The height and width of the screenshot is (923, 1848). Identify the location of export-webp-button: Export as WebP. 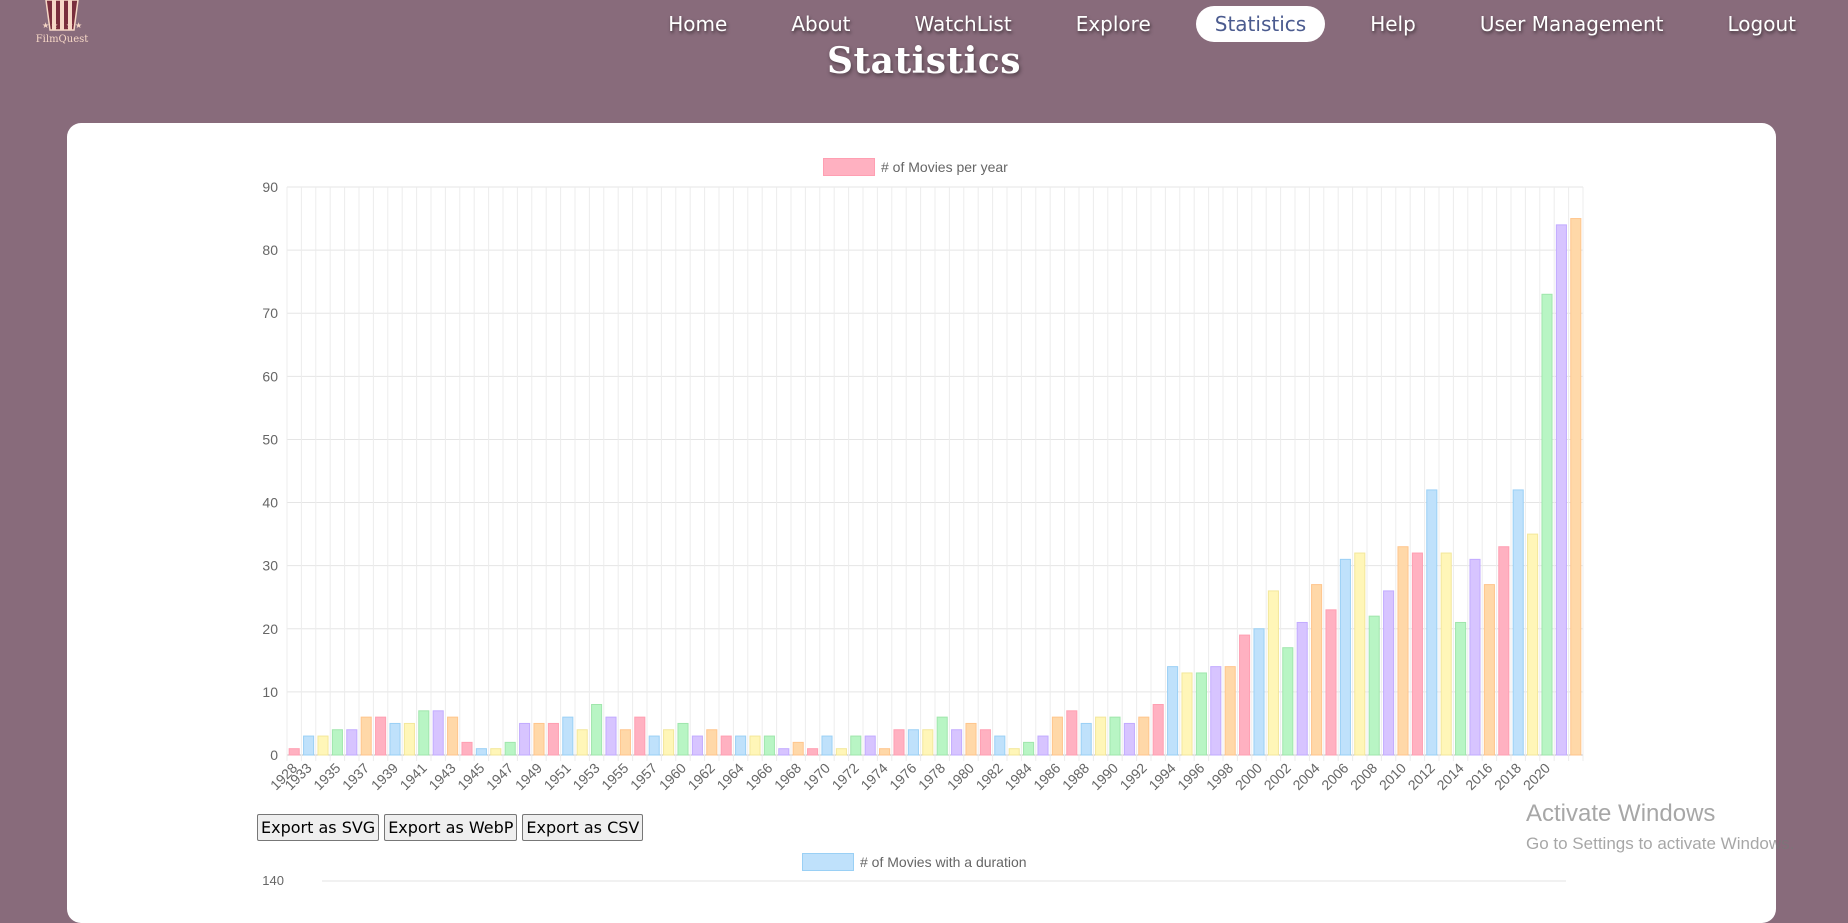
(451, 827).